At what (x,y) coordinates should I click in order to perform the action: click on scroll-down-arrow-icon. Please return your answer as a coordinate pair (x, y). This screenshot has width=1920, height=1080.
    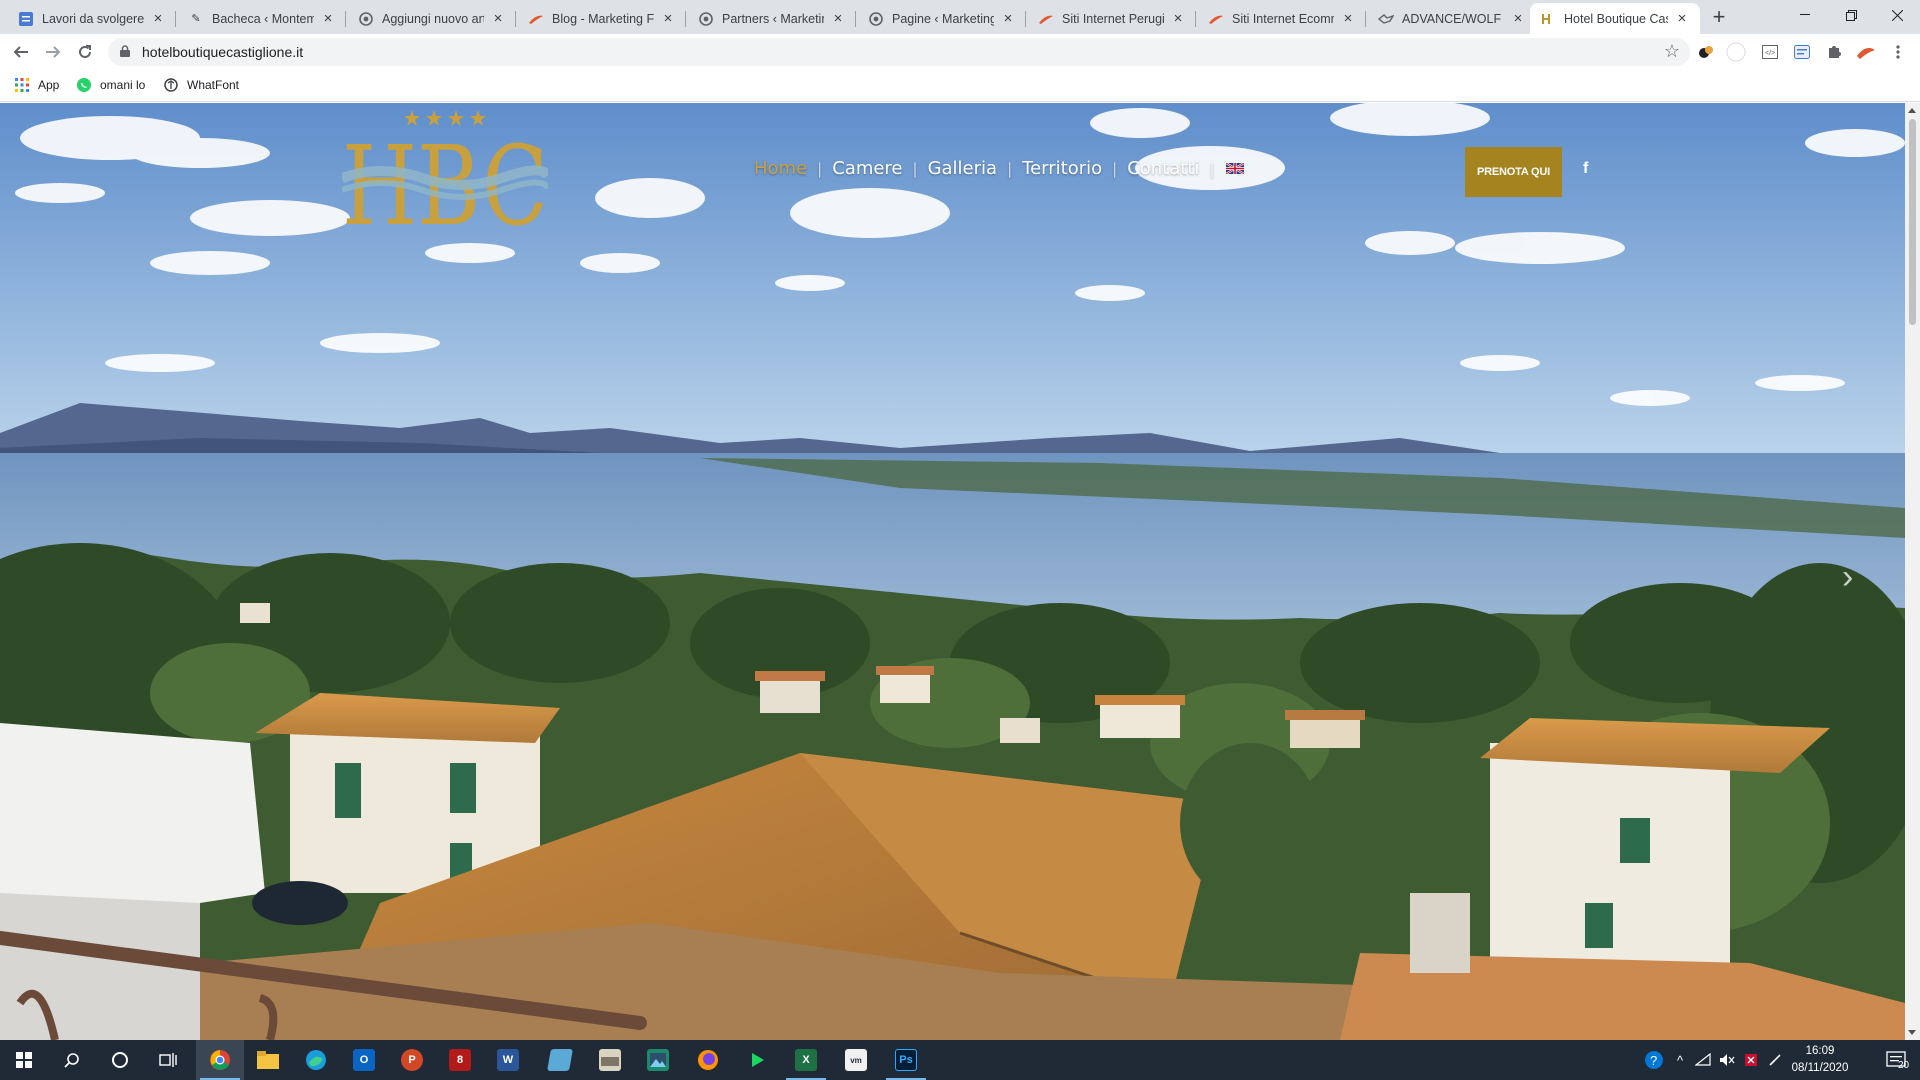
    Looking at the image, I should click on (1912, 1032).